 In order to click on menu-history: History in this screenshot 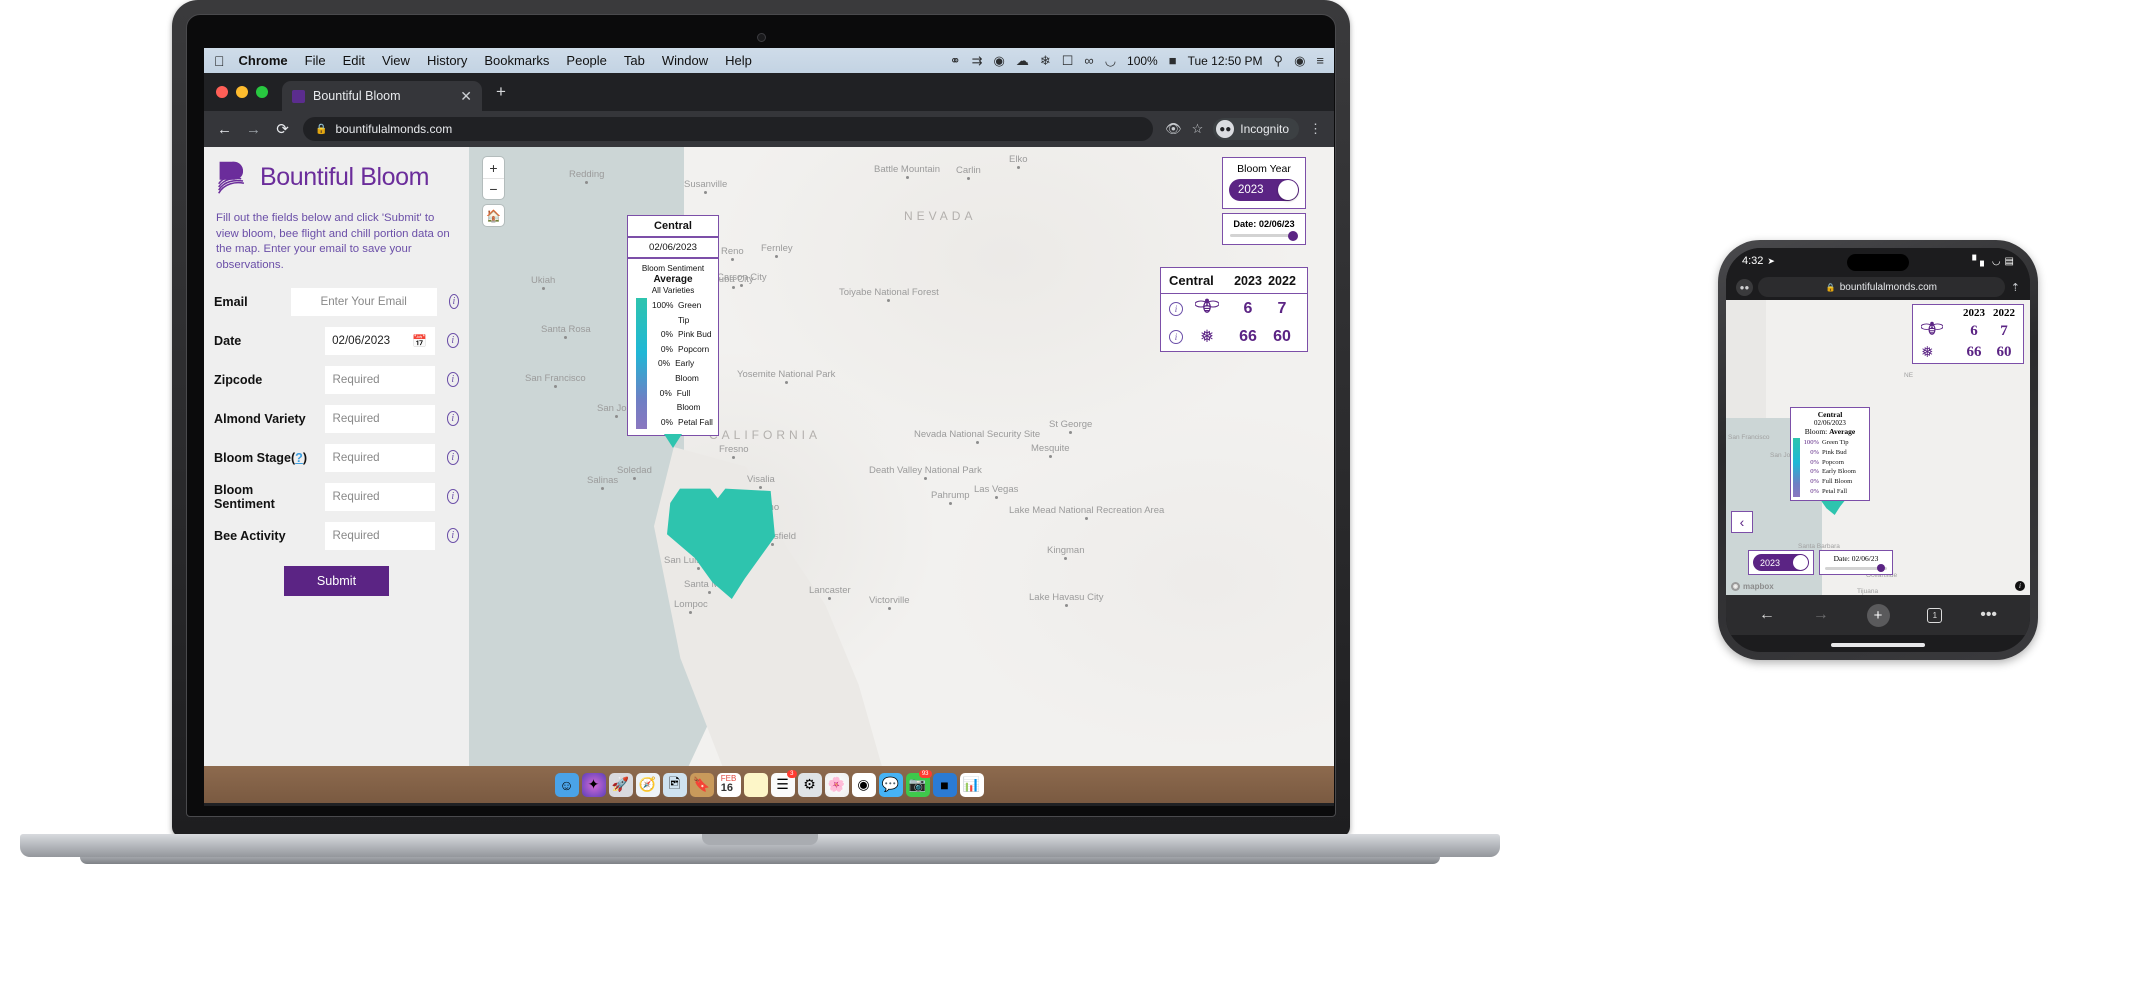, I will do `click(447, 60)`.